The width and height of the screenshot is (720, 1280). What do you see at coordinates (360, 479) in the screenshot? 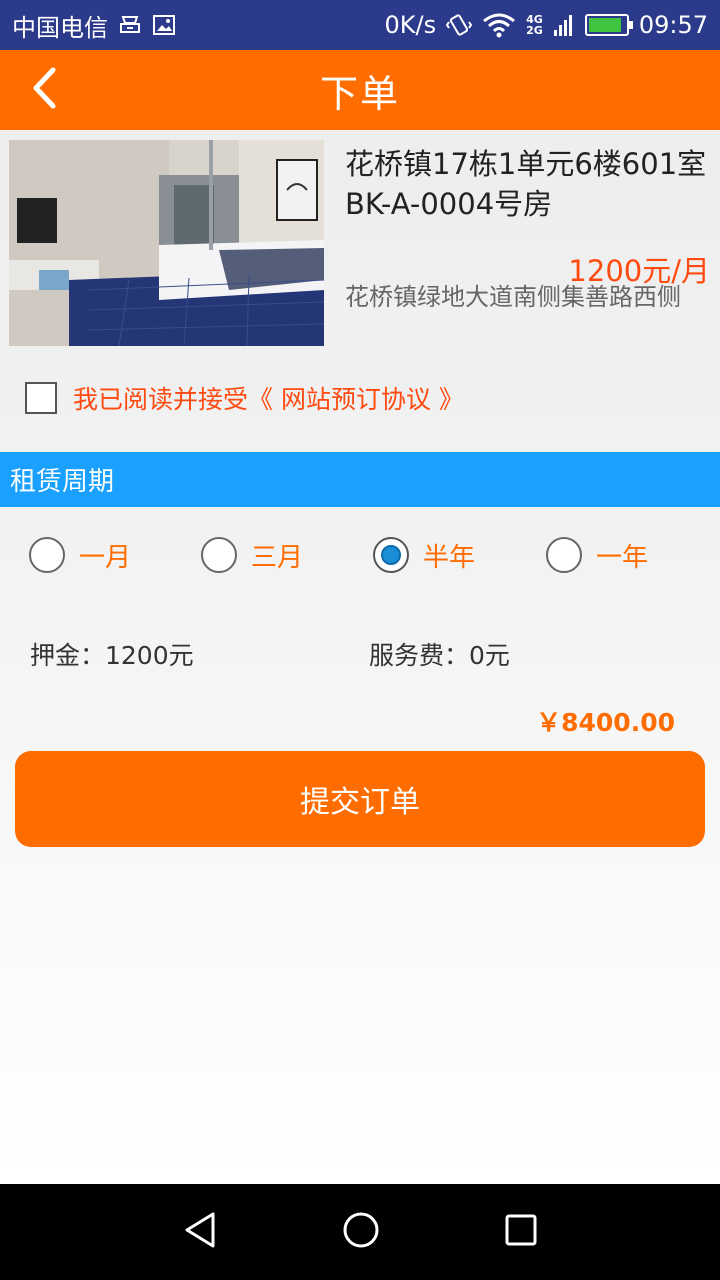
I see `rental-period-header: 租赁周期` at bounding box center [360, 479].